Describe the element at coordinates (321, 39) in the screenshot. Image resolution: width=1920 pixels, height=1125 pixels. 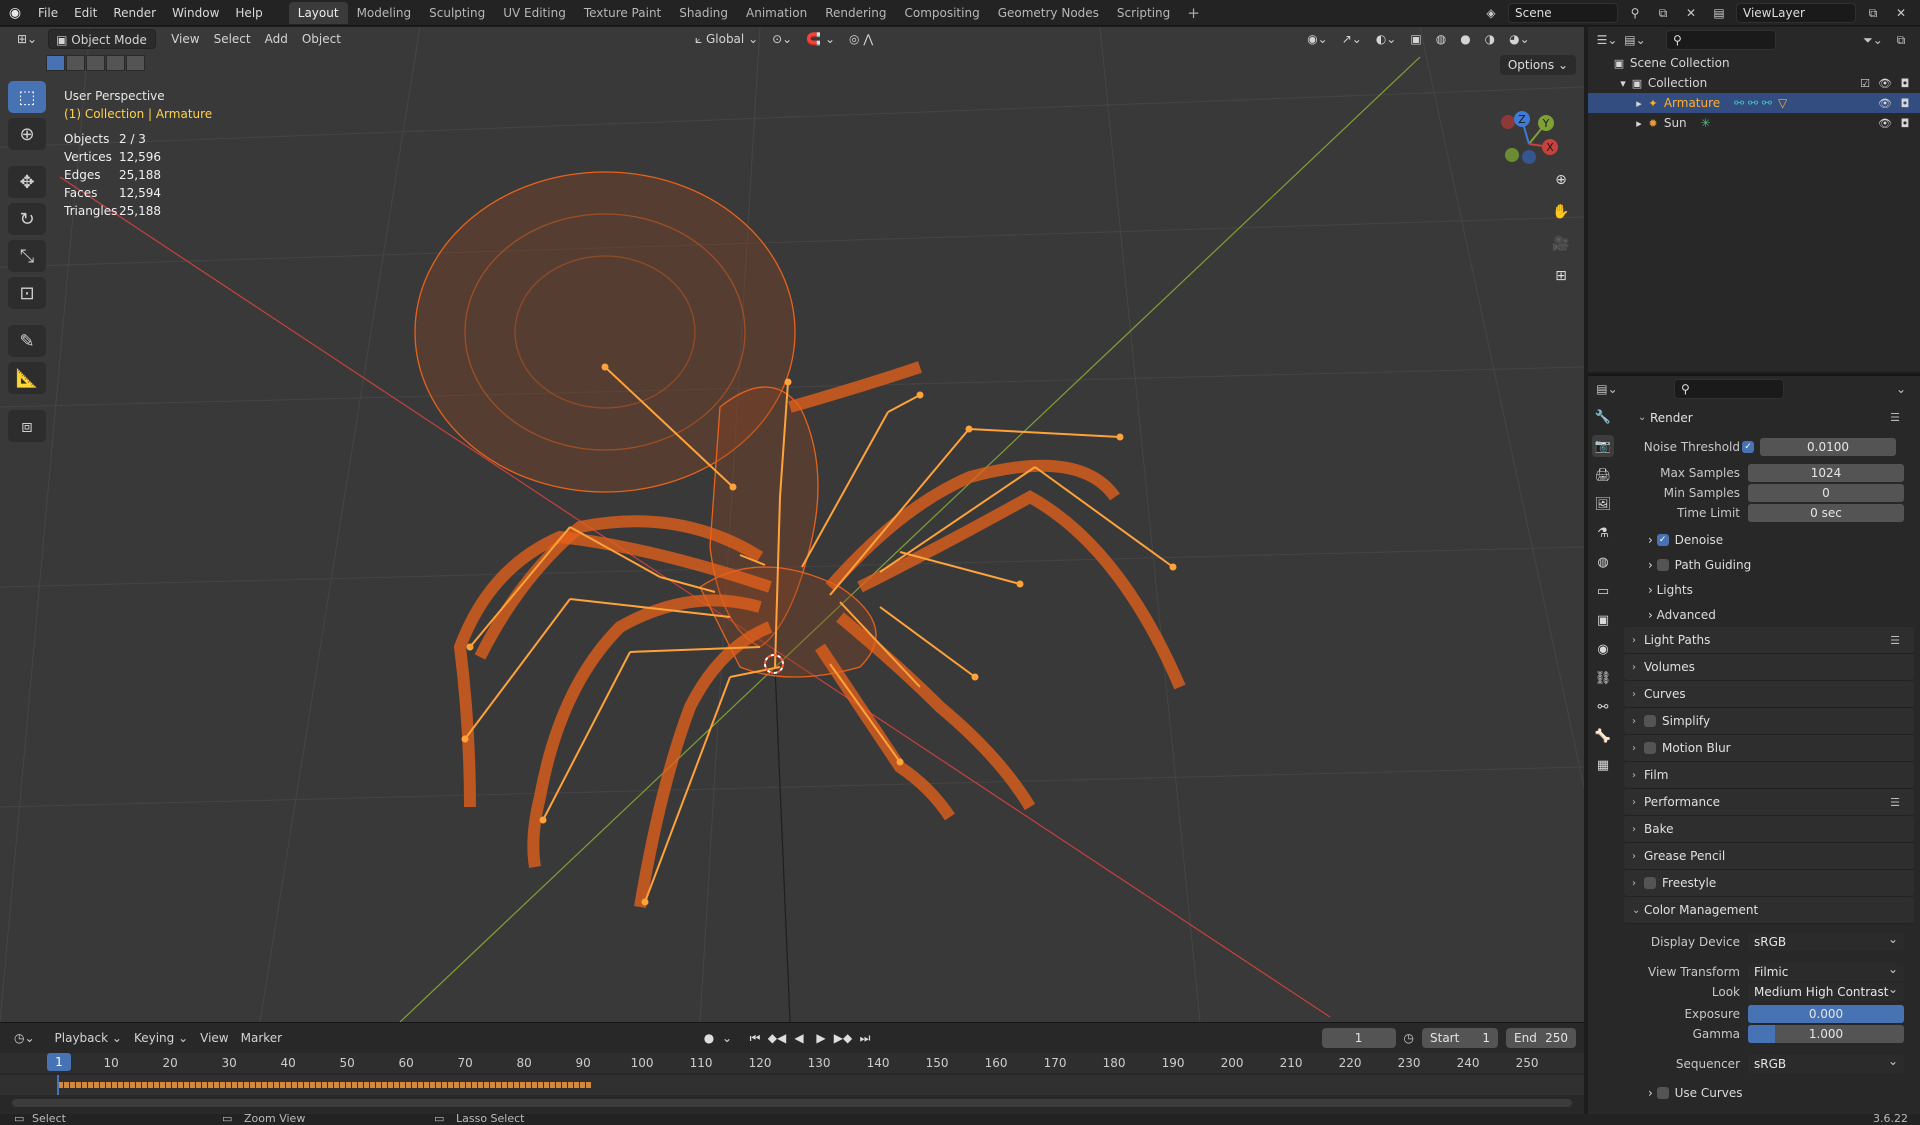
I see `viewport-menu-object: Object` at that location.